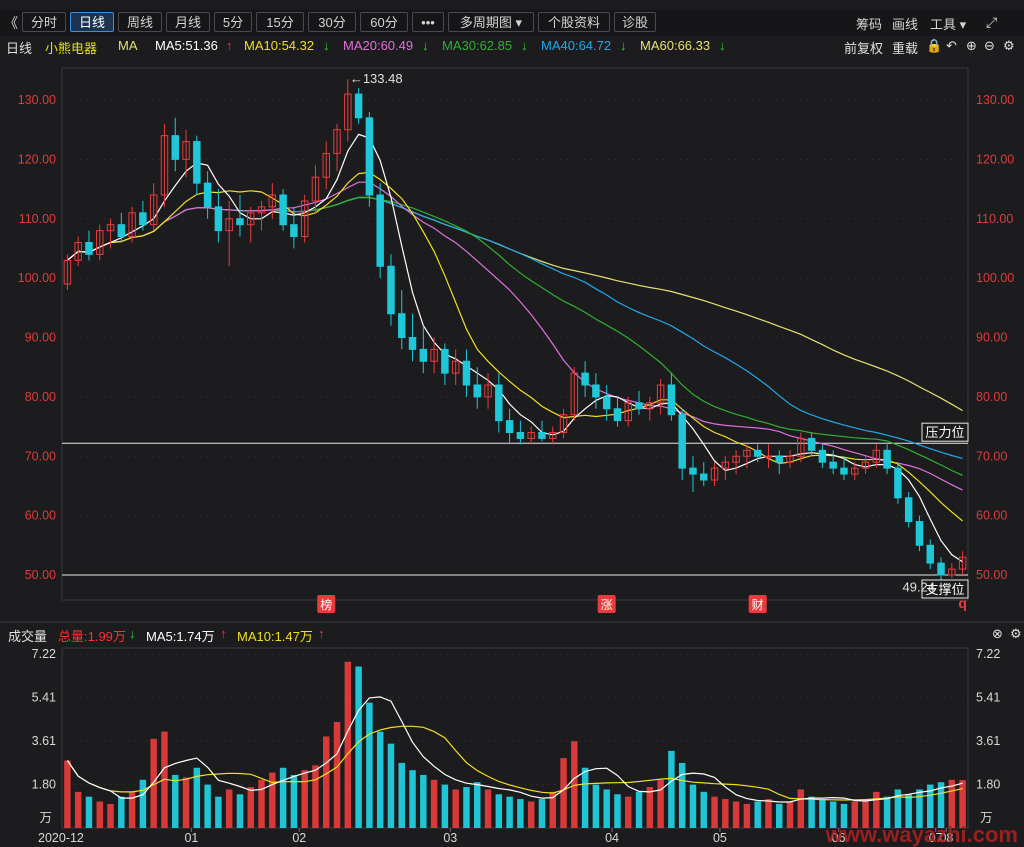  I want to click on event-marker: 财, so click(758, 605).